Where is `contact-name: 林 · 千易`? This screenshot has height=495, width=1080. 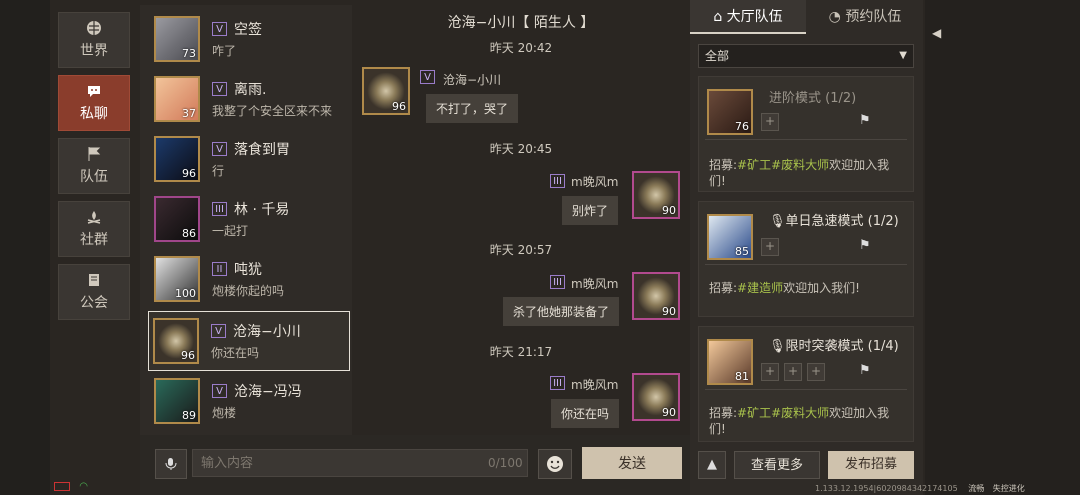 contact-name: 林 · 千易 is located at coordinates (262, 210).